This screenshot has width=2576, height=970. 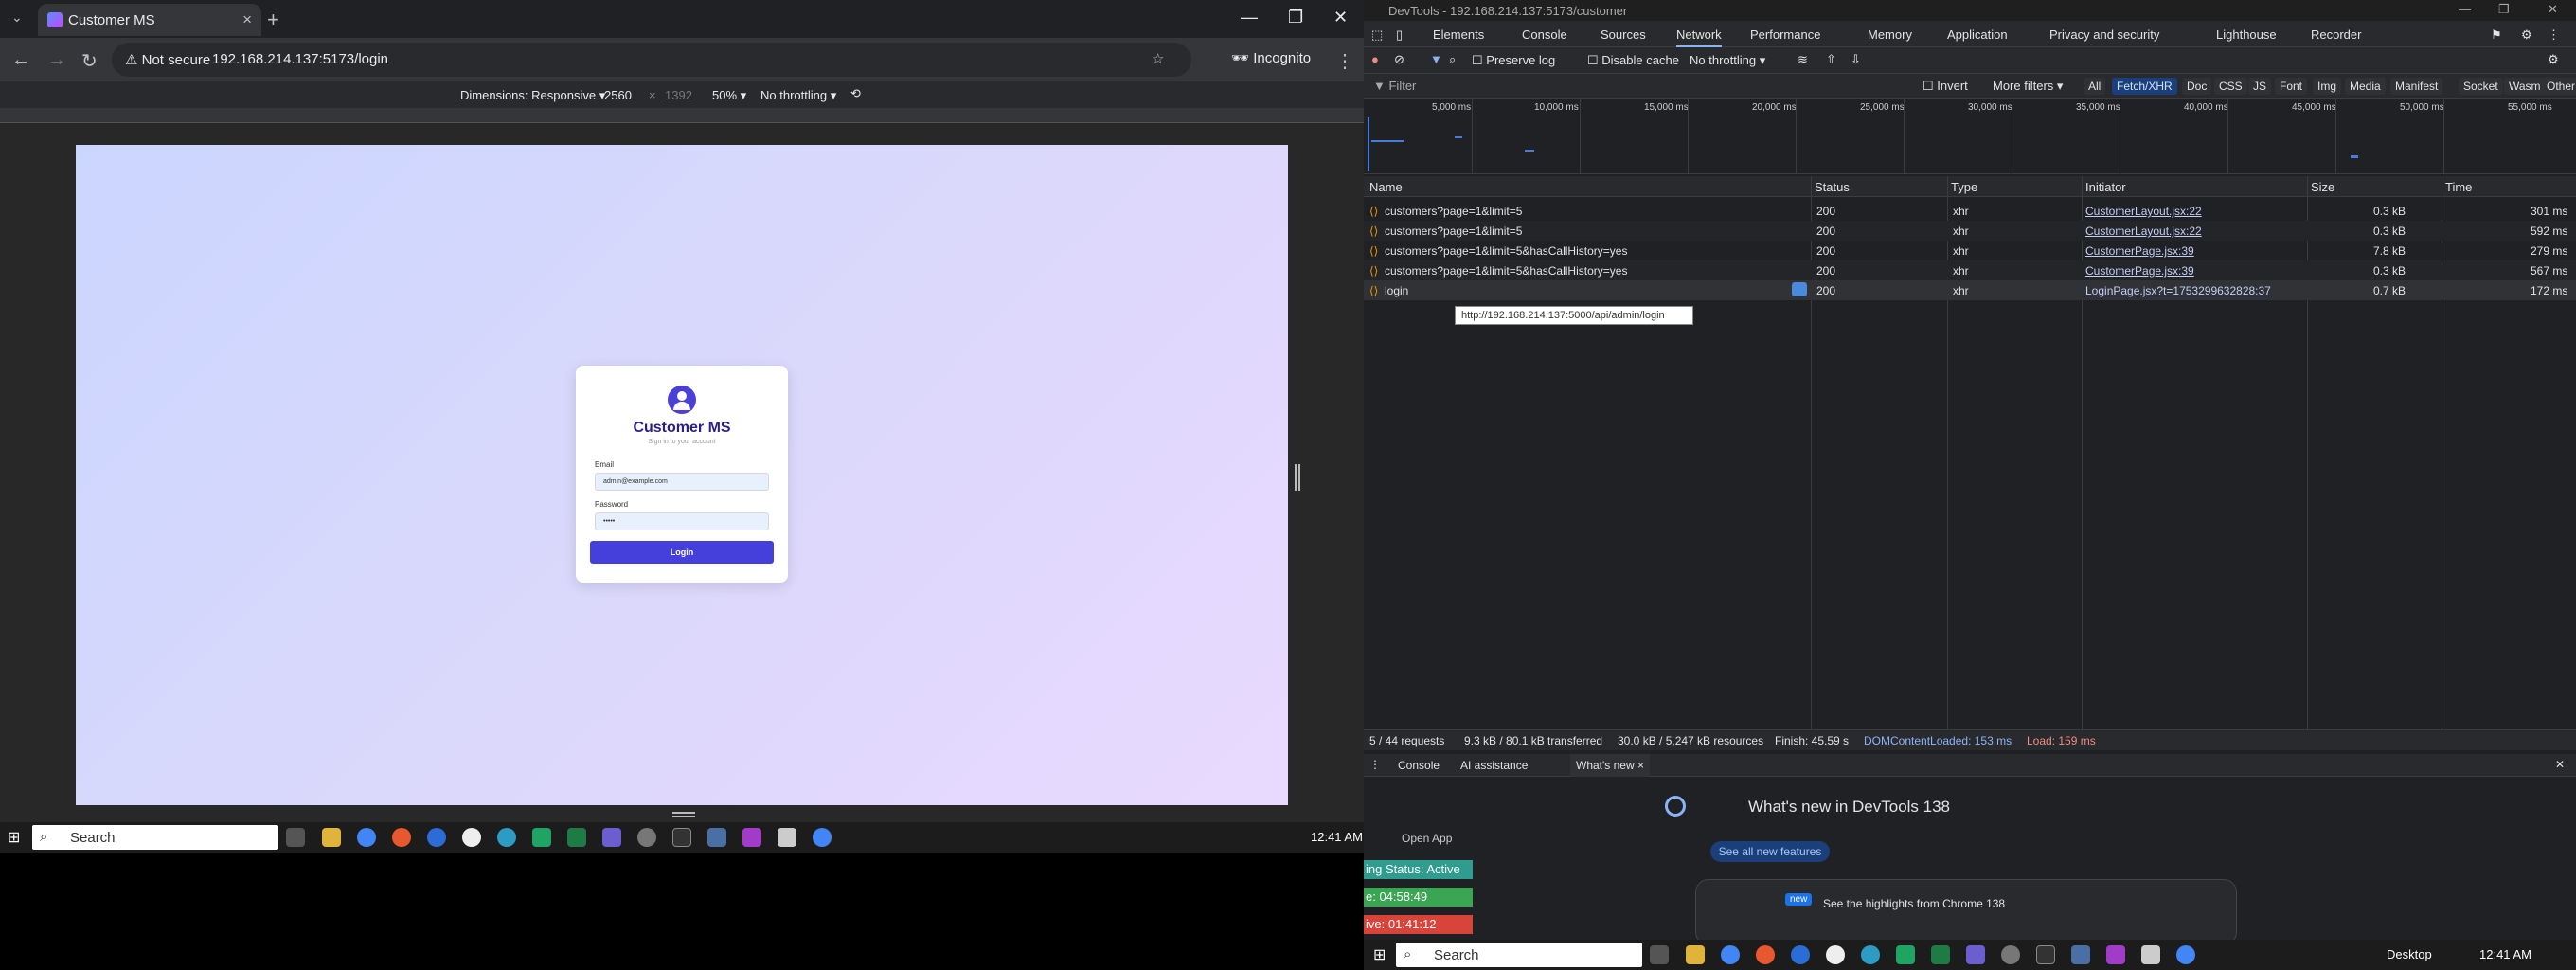 What do you see at coordinates (682, 521) in the screenshot?
I see `password-field: •••••` at bounding box center [682, 521].